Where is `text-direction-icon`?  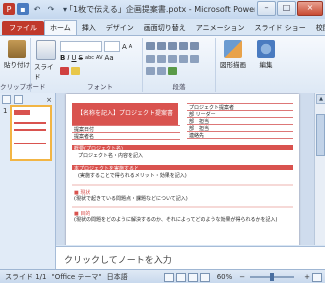
text-direction-icon is located at coordinates (150, 71).